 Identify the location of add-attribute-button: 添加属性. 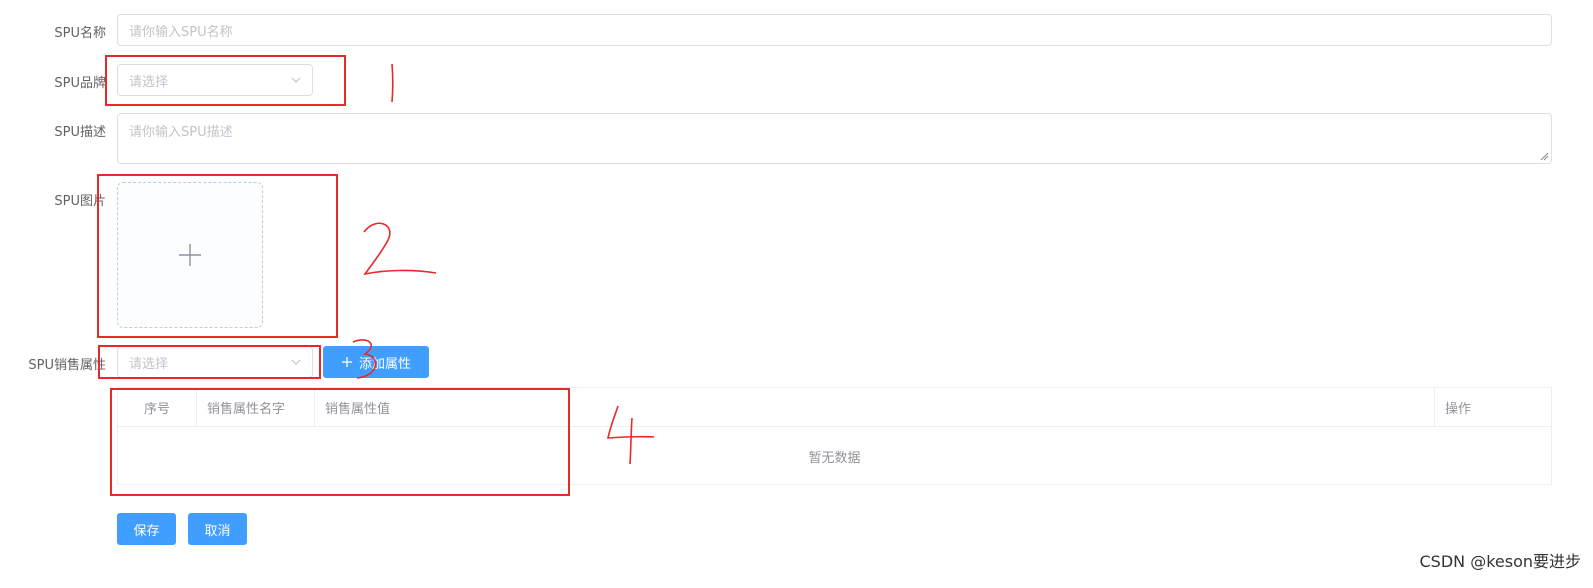
(376, 362).